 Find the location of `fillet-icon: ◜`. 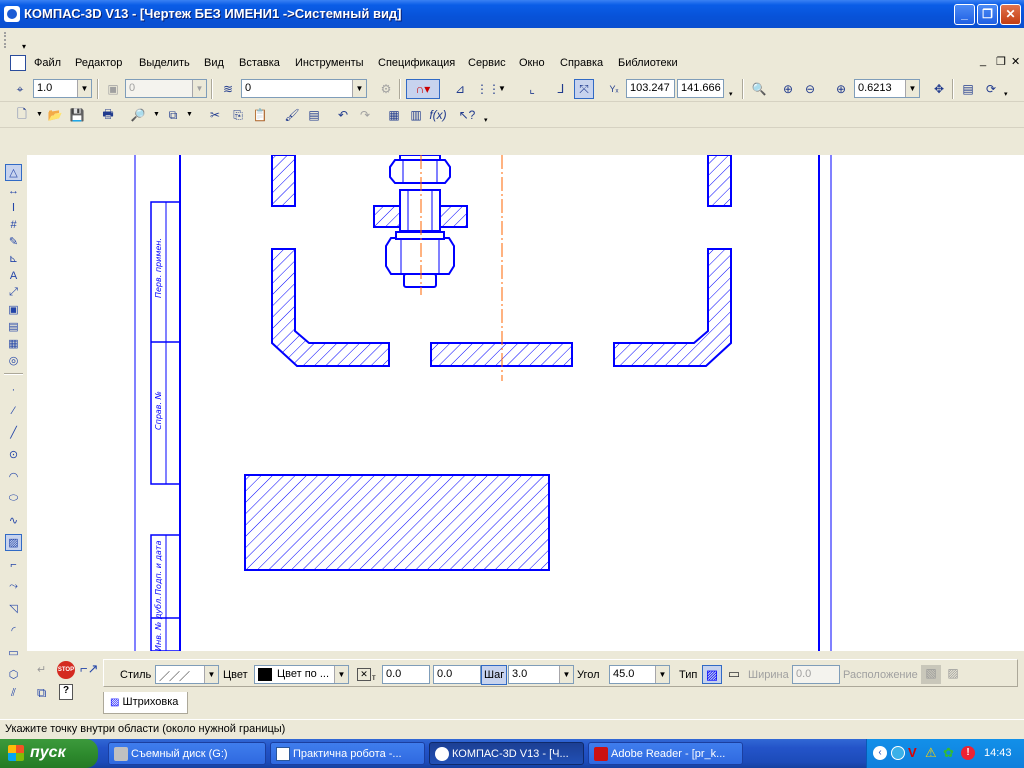

fillet-icon: ◜ is located at coordinates (13, 630).